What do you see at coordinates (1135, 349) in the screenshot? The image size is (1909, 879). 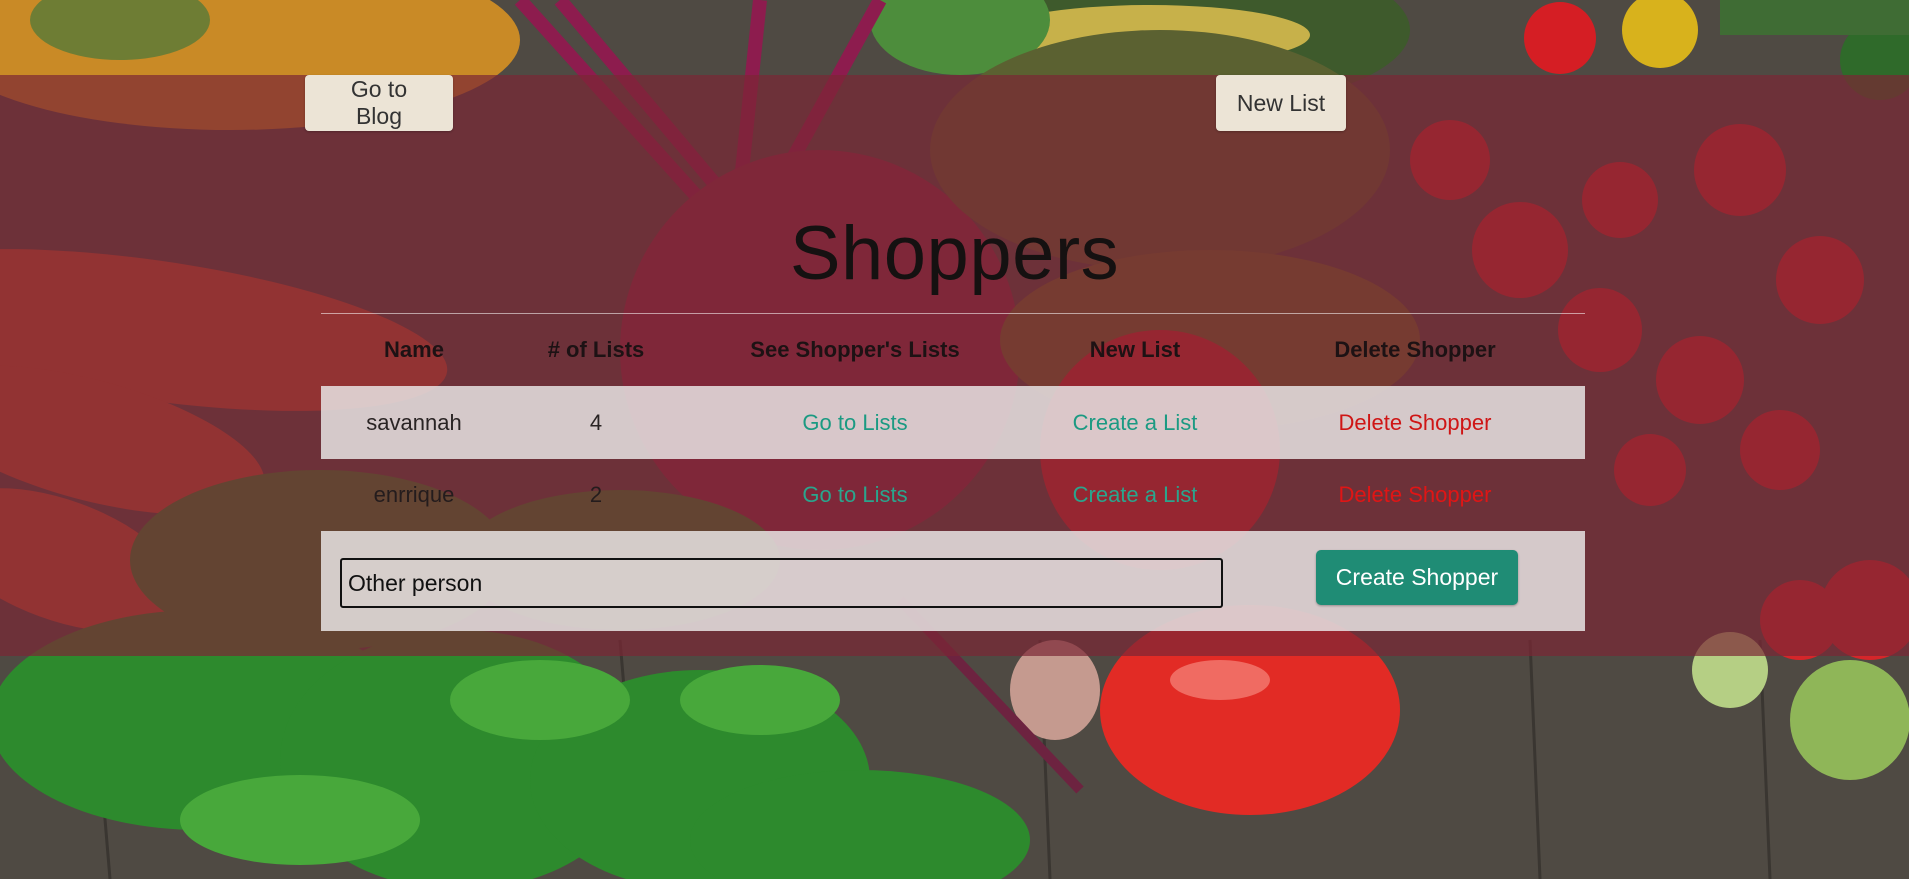 I see `column-header-new-list: New List` at bounding box center [1135, 349].